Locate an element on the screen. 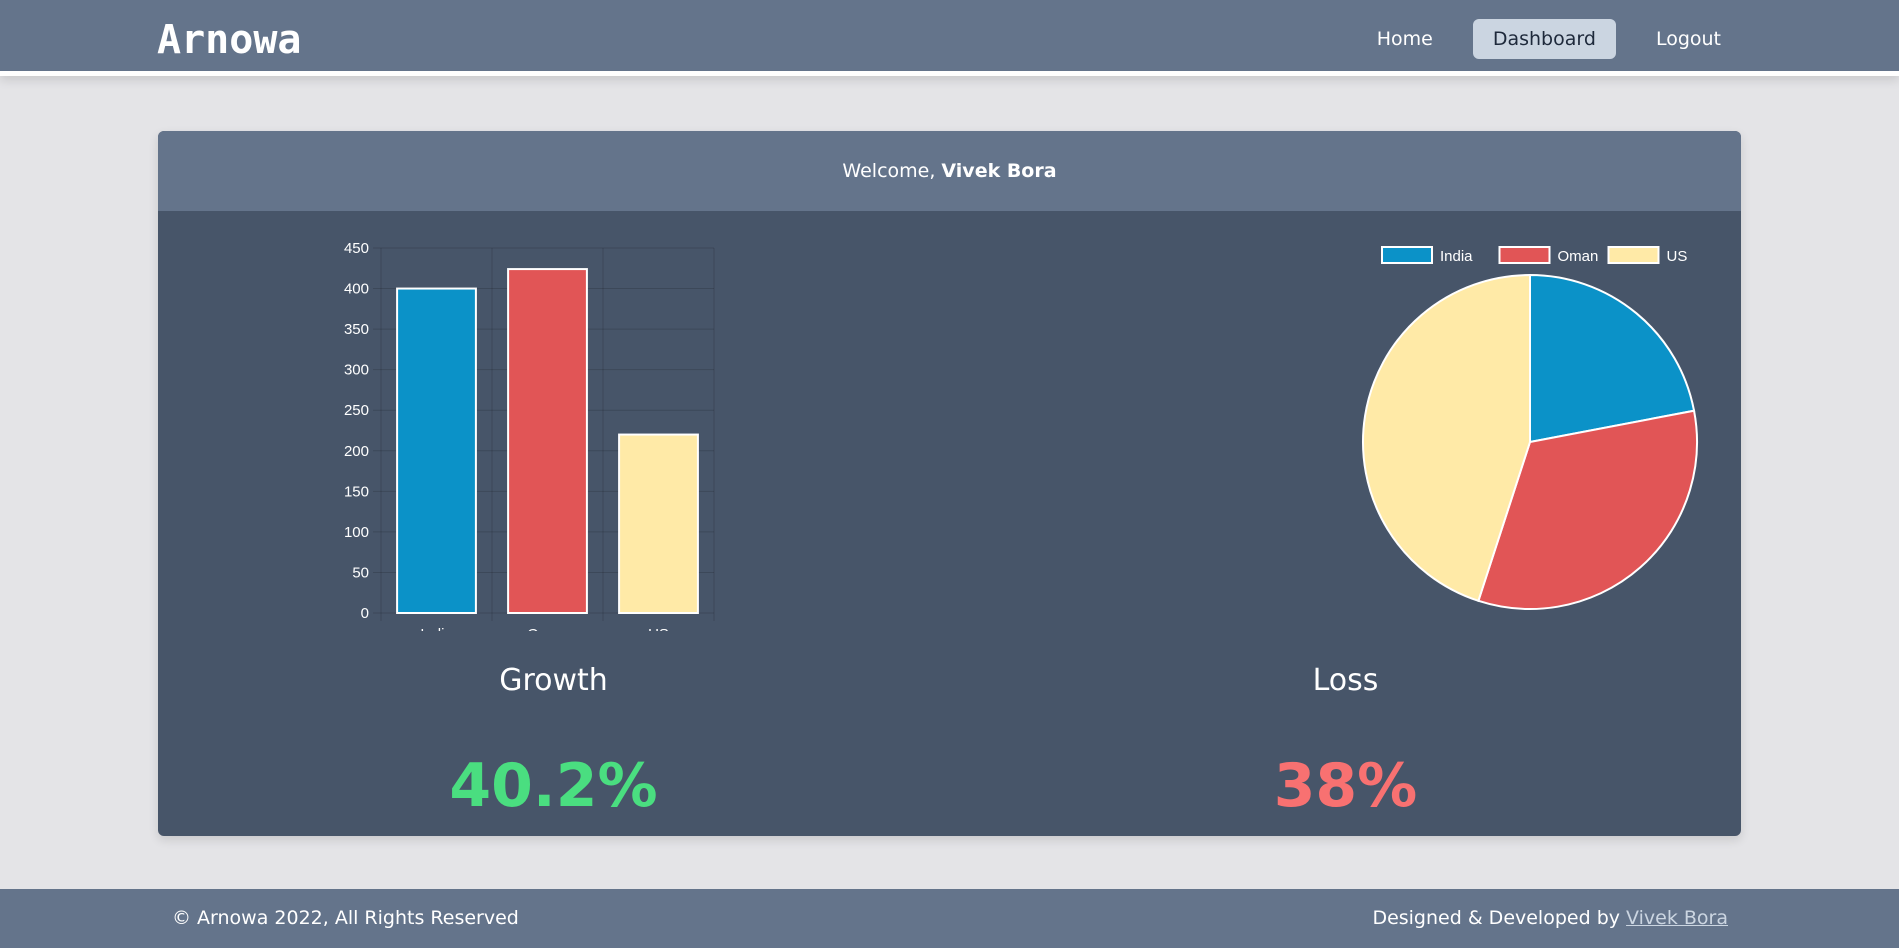  nav-dashboard: Dashboard is located at coordinates (1544, 39).